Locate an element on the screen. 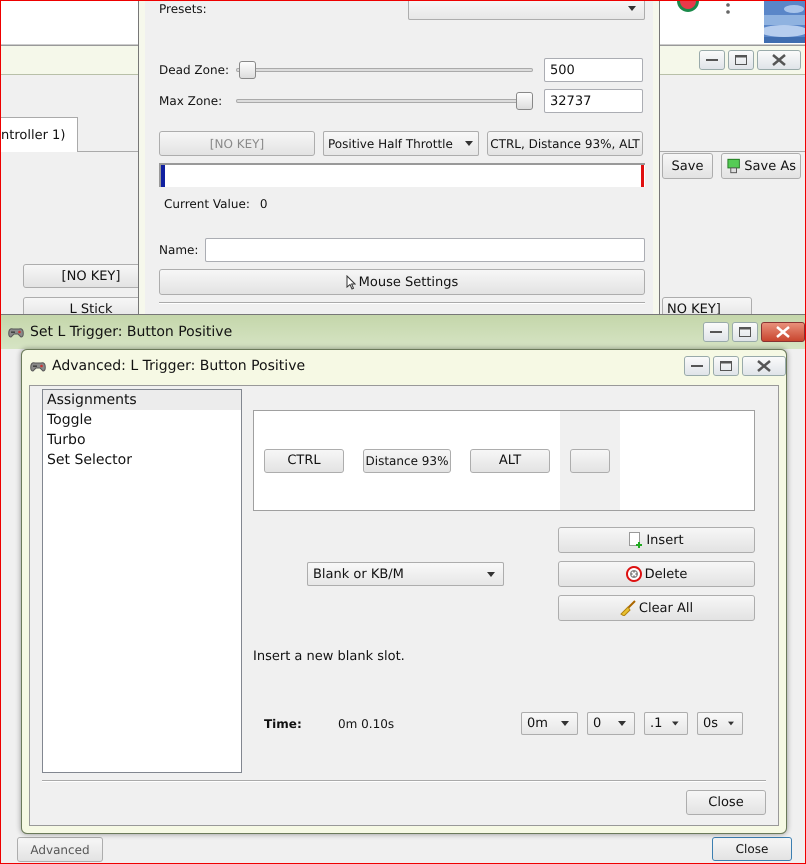 The height and width of the screenshot is (864, 806). current-value: 0 is located at coordinates (264, 204).